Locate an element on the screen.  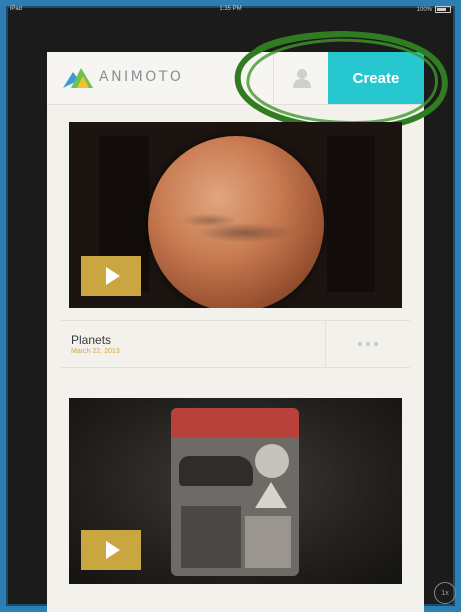
app-header: ANIMOTO Create is located at coordinates (235, 78).